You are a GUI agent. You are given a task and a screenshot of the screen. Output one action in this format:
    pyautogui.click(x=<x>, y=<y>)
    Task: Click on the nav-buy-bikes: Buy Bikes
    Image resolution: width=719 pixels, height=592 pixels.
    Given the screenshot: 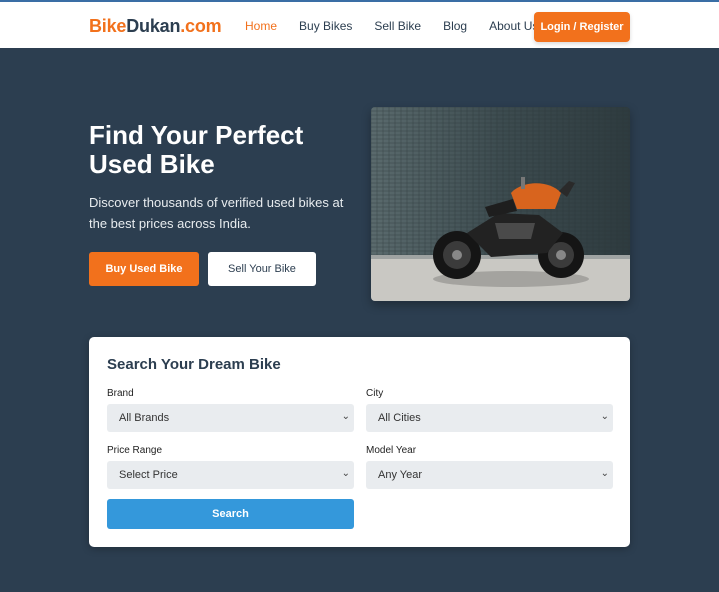 What is the action you would take?
    pyautogui.click(x=325, y=26)
    